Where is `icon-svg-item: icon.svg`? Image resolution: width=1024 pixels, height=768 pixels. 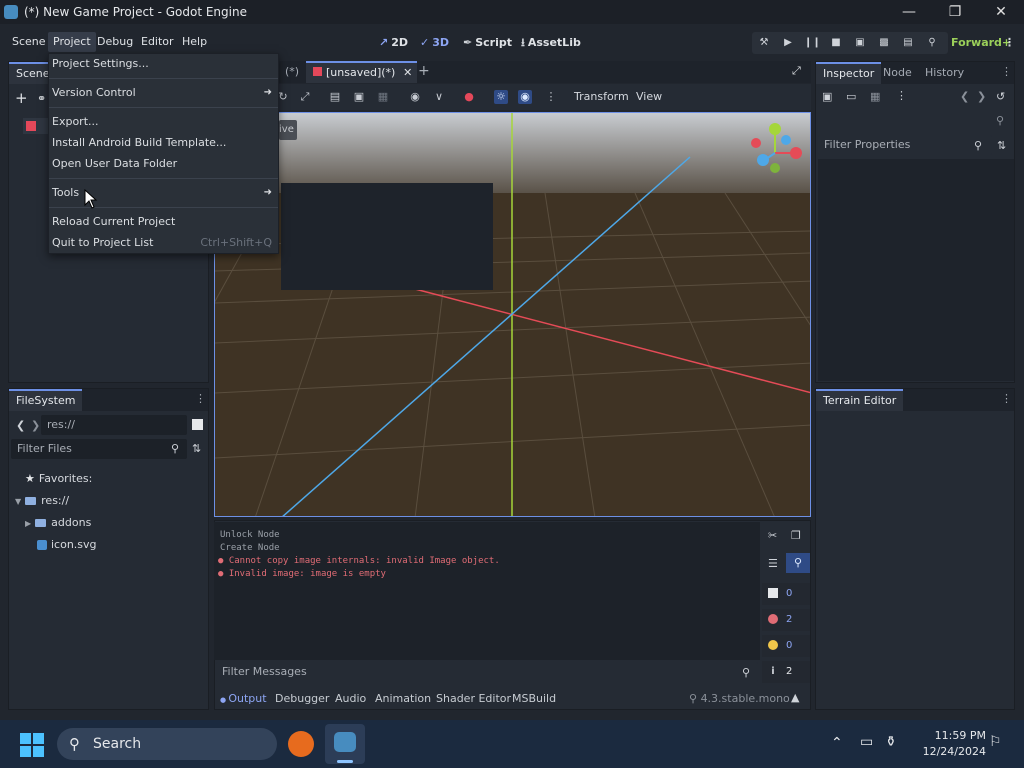
icon-svg-item: icon.svg is located at coordinates (67, 544).